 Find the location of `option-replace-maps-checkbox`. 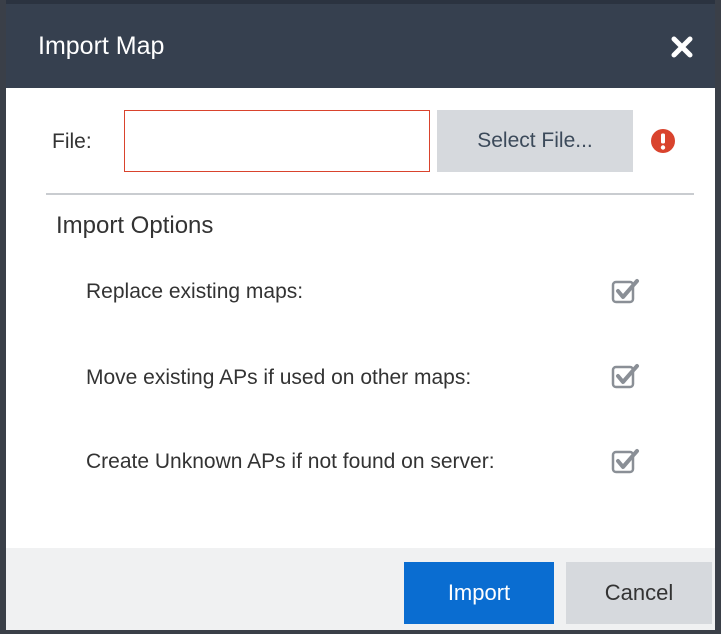

option-replace-maps-checkbox is located at coordinates (626, 292).